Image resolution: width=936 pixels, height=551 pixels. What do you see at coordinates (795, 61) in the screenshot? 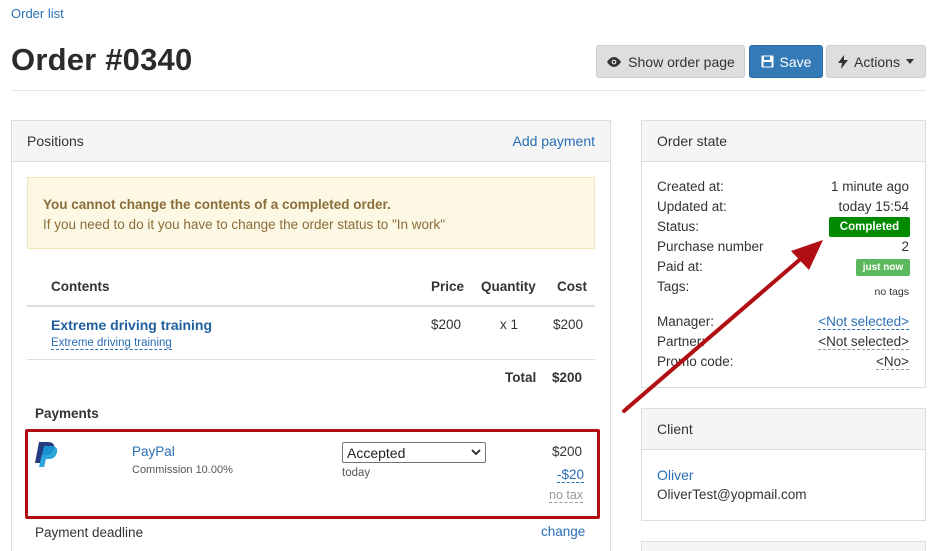
I see `save-label: Save` at bounding box center [795, 61].